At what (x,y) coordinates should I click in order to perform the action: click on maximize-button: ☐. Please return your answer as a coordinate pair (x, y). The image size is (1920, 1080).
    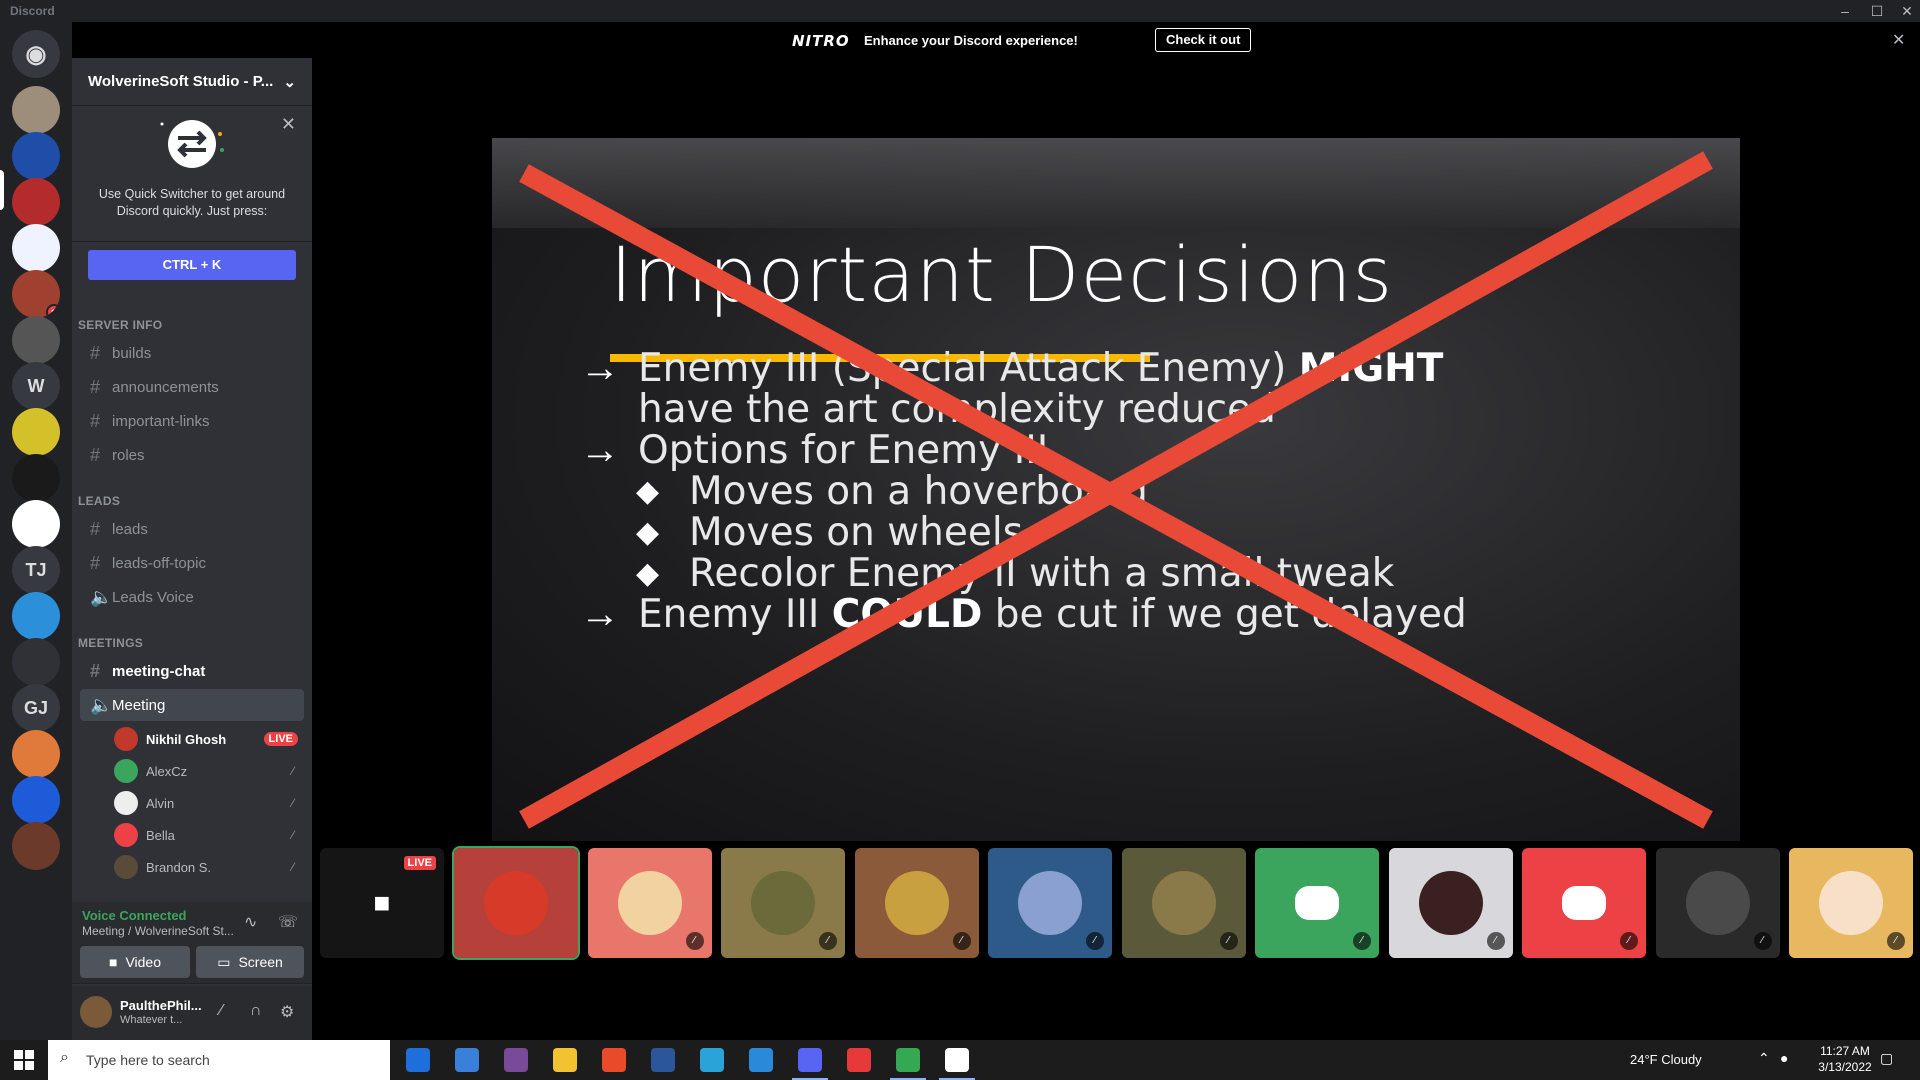
    Looking at the image, I should click on (1877, 11).